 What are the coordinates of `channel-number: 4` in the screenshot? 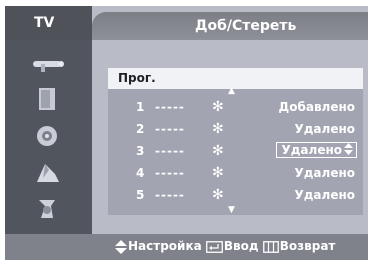 It's located at (140, 173).